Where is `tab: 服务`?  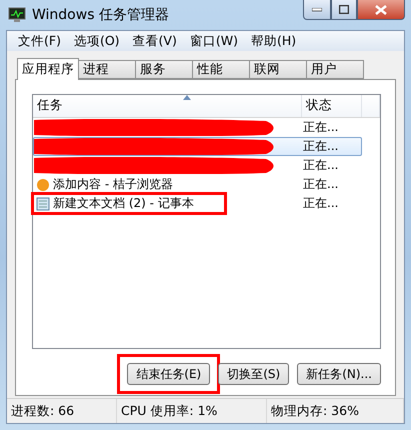
tab: 服务 is located at coordinates (164, 69).